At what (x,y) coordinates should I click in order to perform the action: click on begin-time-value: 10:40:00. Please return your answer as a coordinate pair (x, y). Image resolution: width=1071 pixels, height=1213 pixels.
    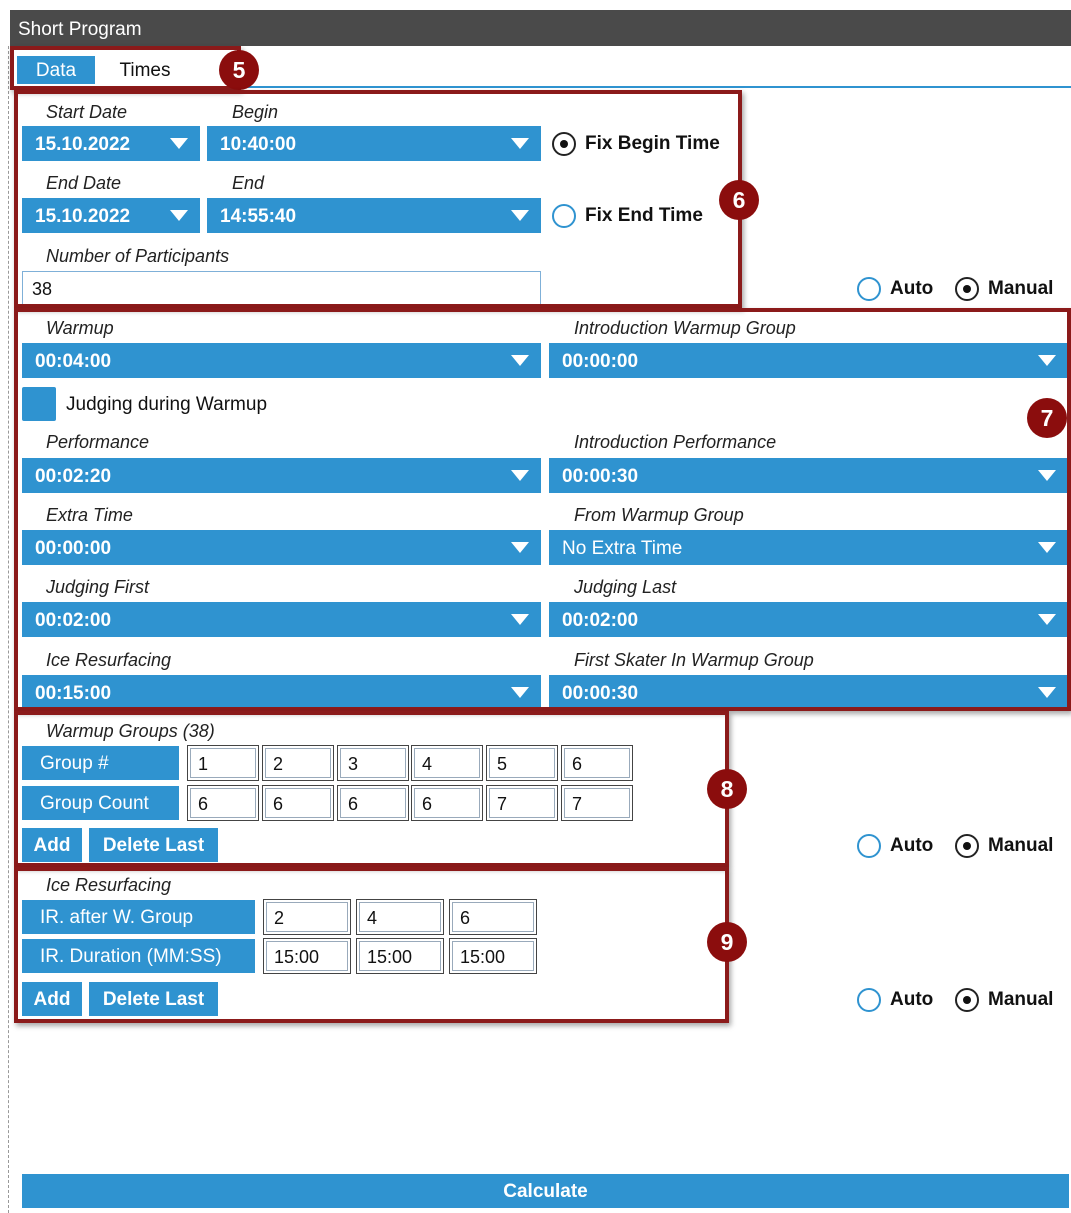
    Looking at the image, I should click on (258, 144).